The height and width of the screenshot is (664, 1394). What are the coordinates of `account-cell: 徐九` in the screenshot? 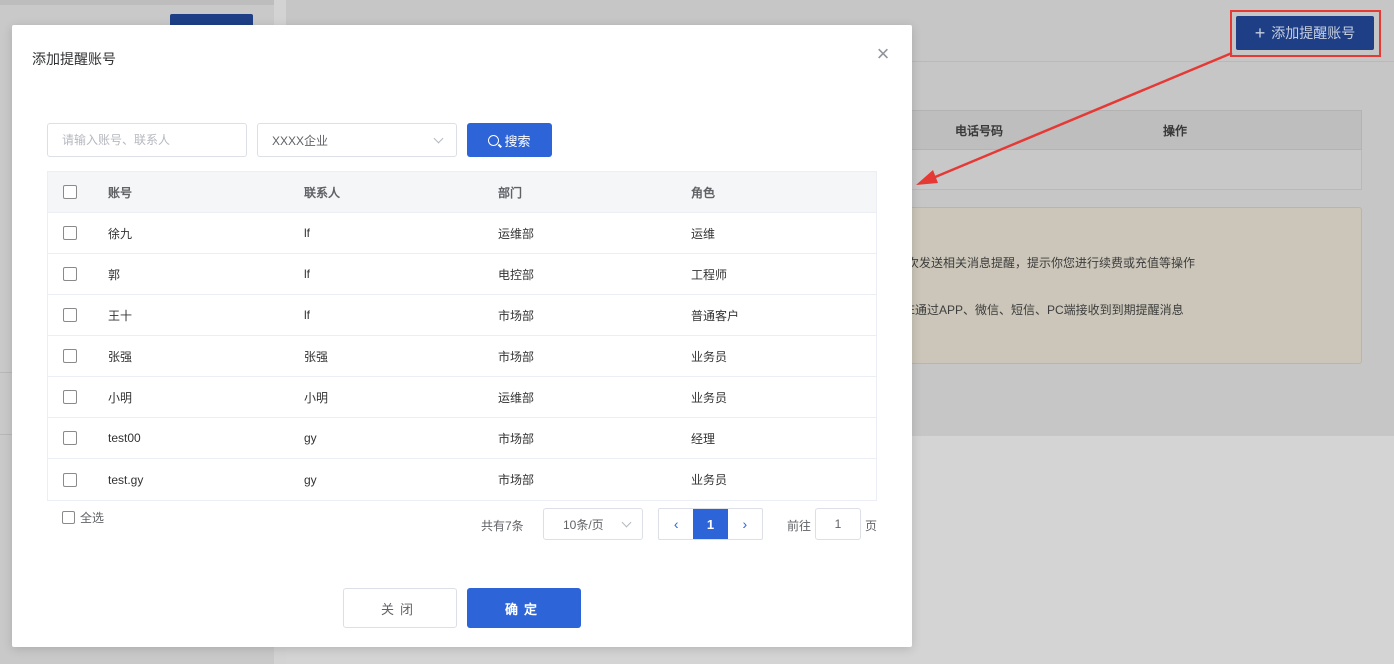 It's located at (120, 233).